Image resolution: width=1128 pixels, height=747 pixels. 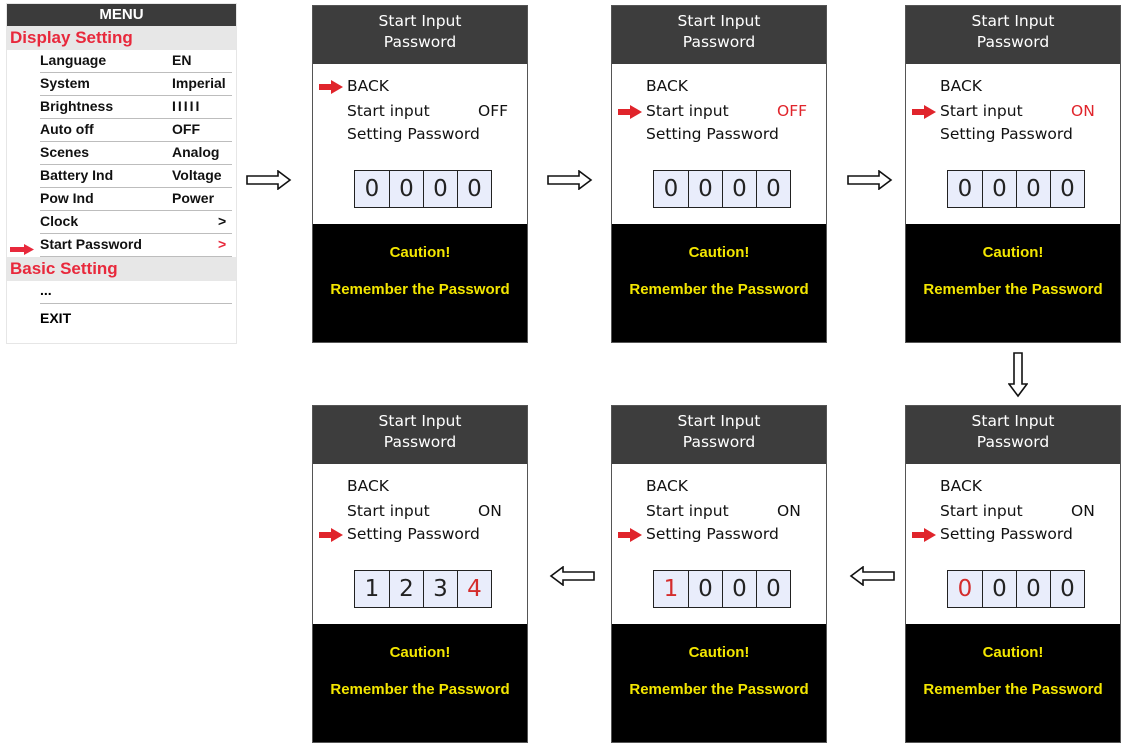 What do you see at coordinates (136, 107) in the screenshot?
I see `menu-item-brightness: Brightness IIIII` at bounding box center [136, 107].